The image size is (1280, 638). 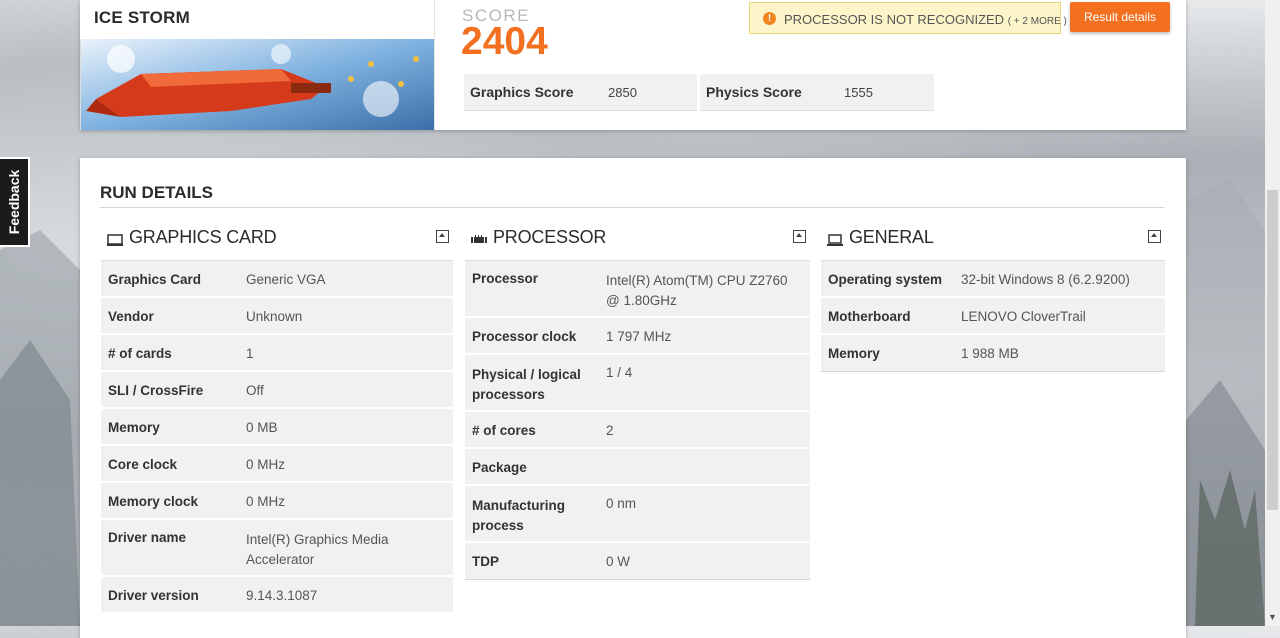 I want to click on warning-more-link: ( + 2 MORE ), so click(x=1037, y=21).